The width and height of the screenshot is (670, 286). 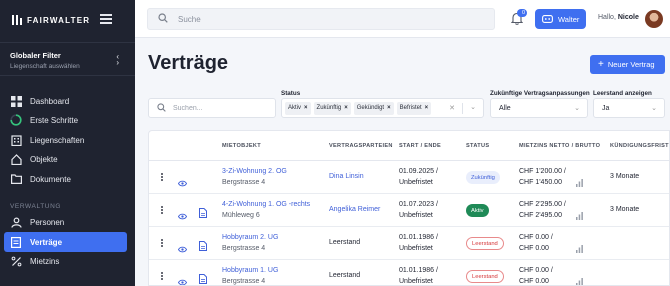 I want to click on nav-item-label: Personen, so click(x=47, y=222).